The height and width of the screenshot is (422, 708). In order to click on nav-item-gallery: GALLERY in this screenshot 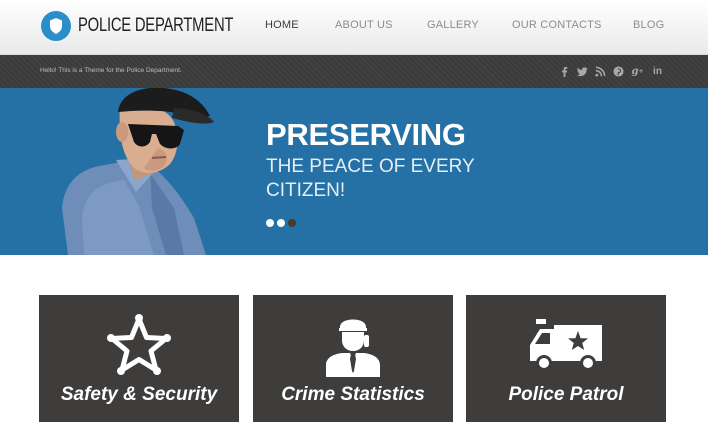, I will do `click(453, 25)`.